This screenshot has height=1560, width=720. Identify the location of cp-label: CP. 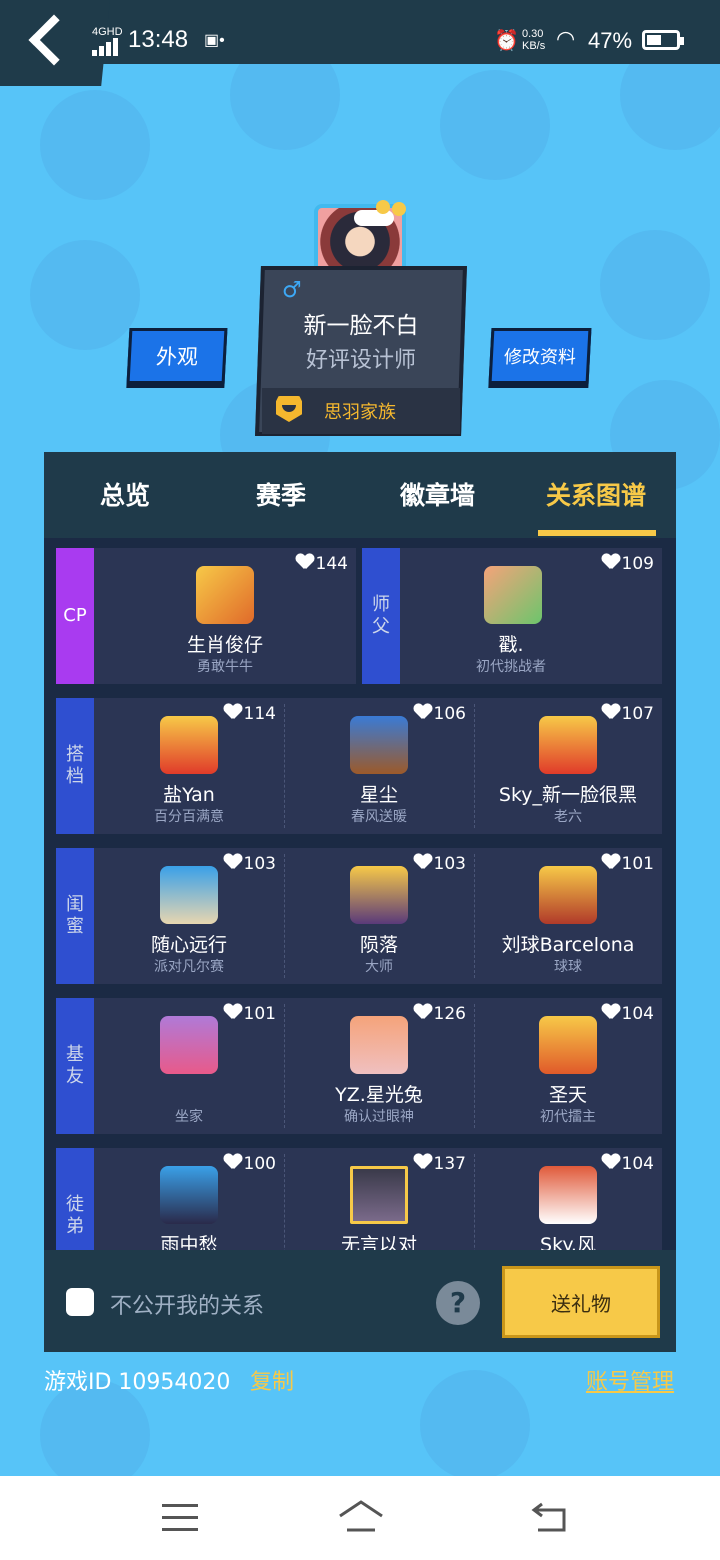
(75, 616).